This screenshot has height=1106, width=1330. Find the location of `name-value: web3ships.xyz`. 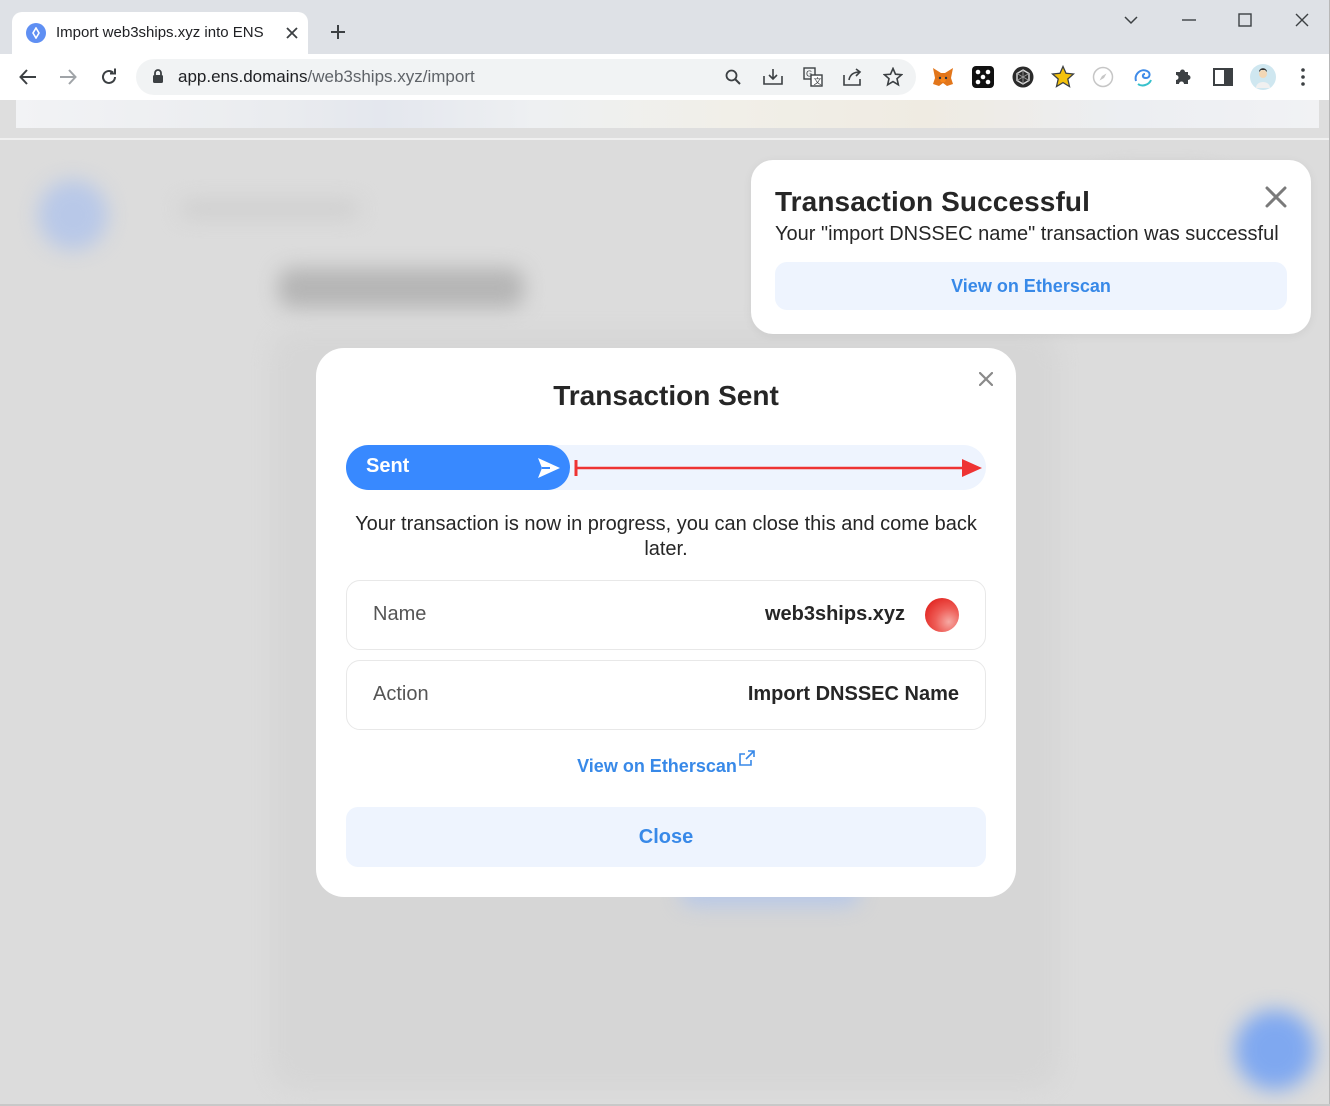

name-value: web3ships.xyz is located at coordinates (834, 614).